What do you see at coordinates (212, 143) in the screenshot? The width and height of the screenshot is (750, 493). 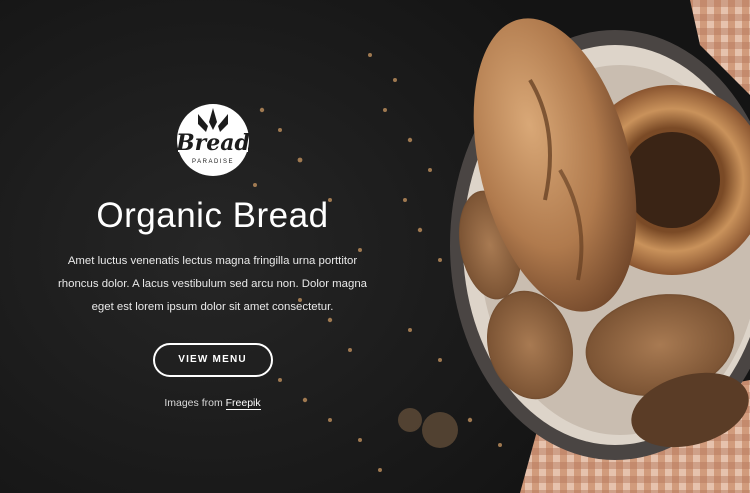 I see `logo-word: Bread` at bounding box center [212, 143].